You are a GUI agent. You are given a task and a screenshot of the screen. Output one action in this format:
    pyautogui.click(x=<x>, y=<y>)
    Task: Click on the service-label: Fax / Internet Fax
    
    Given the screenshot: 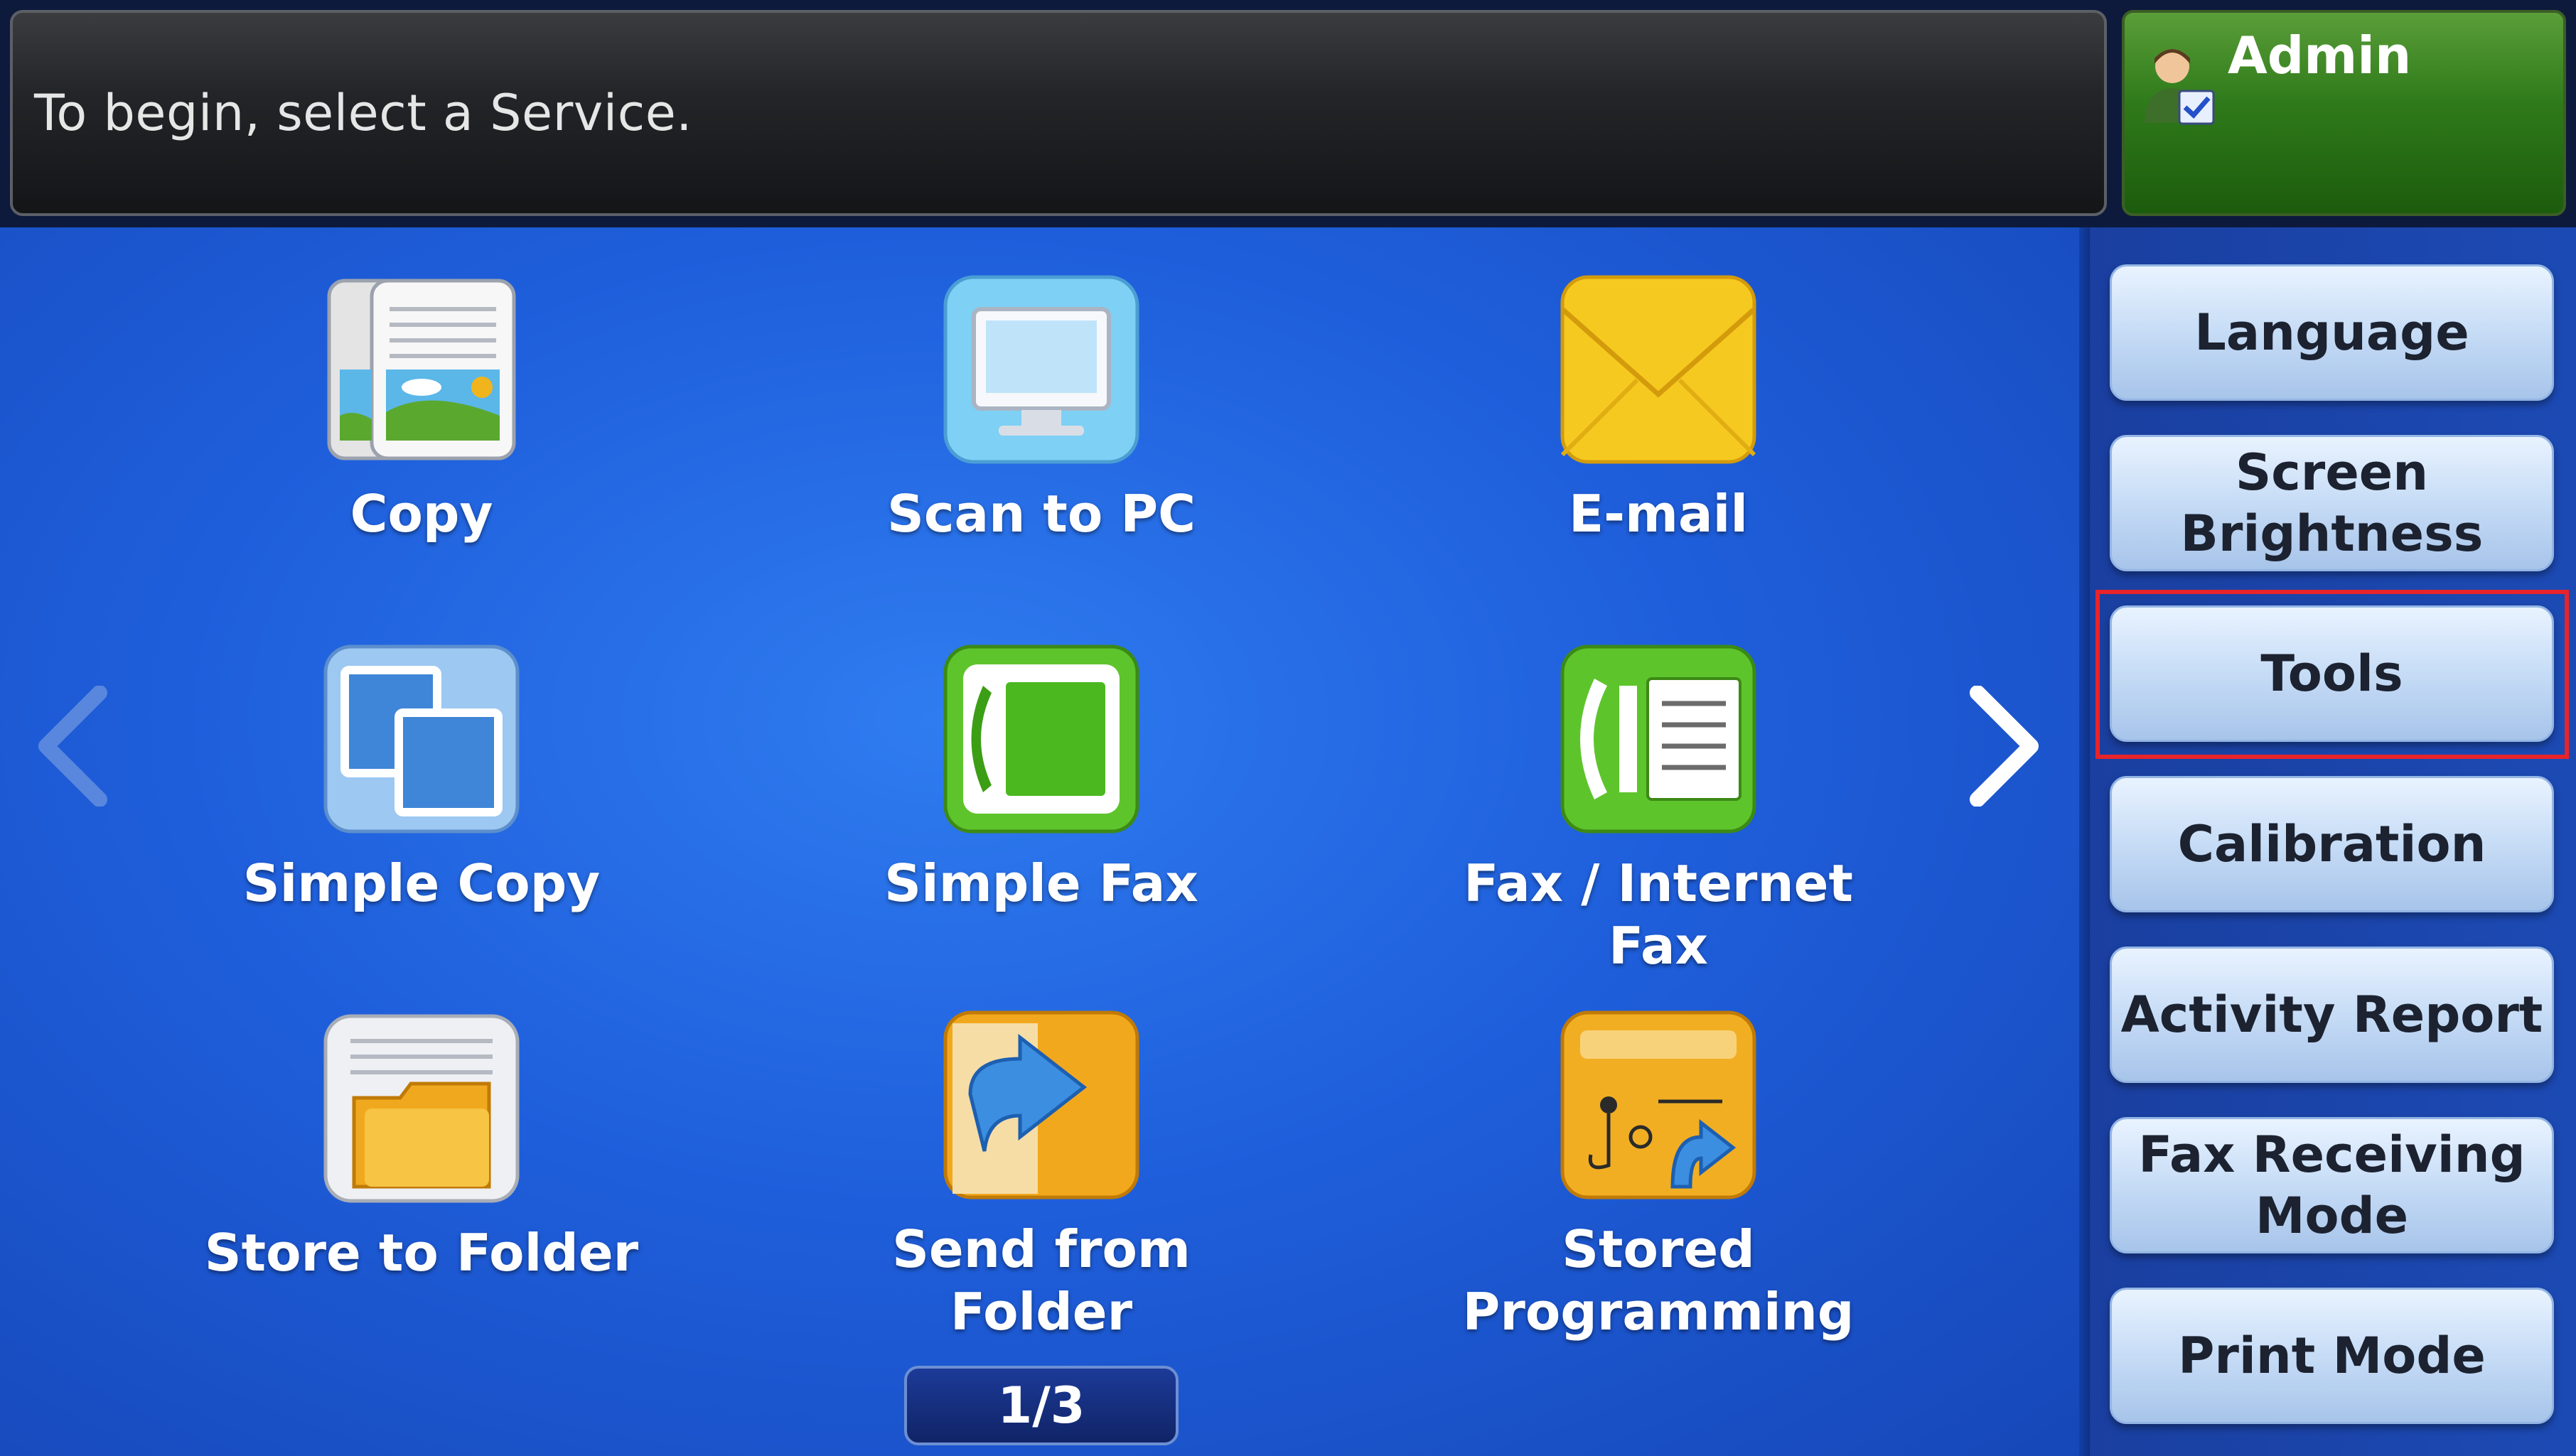 What is the action you would take?
    pyautogui.click(x=1658, y=915)
    